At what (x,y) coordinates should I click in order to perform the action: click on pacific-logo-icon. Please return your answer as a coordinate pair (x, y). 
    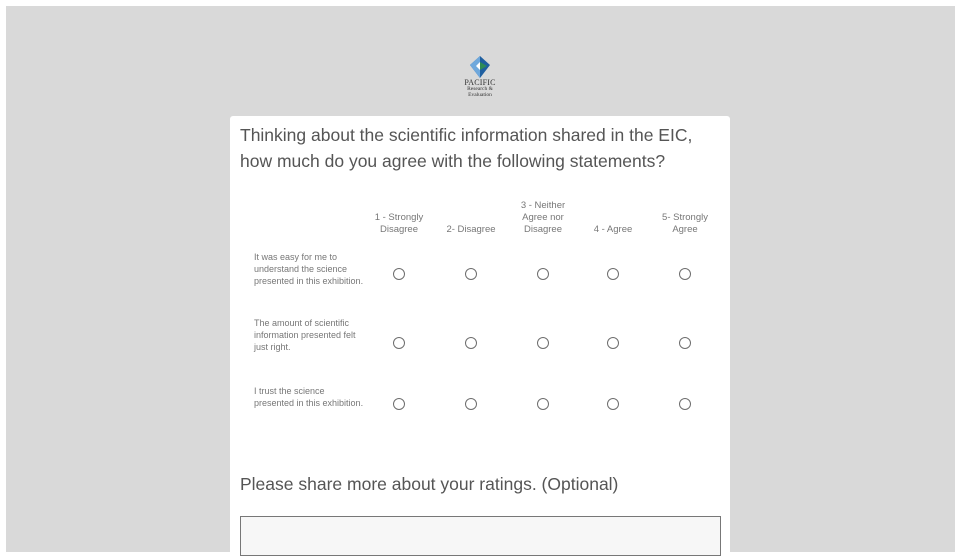
    Looking at the image, I should click on (480, 67).